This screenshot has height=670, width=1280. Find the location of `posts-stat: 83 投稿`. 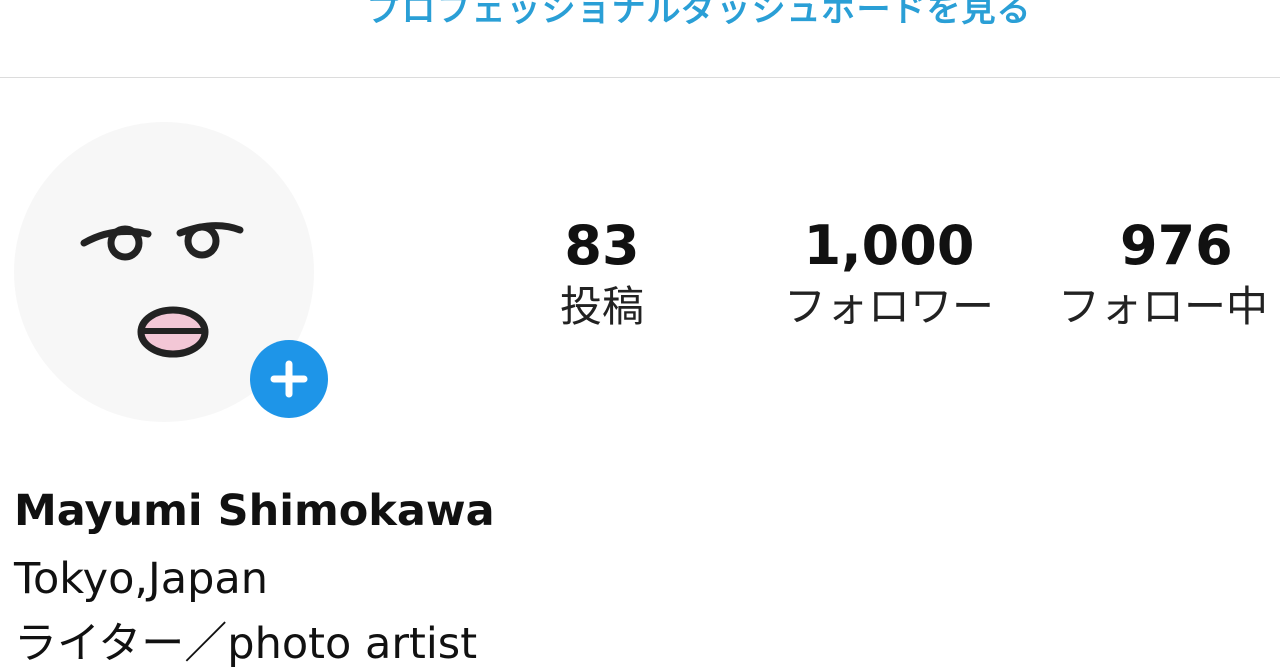

posts-stat: 83 投稿 is located at coordinates (602, 274).